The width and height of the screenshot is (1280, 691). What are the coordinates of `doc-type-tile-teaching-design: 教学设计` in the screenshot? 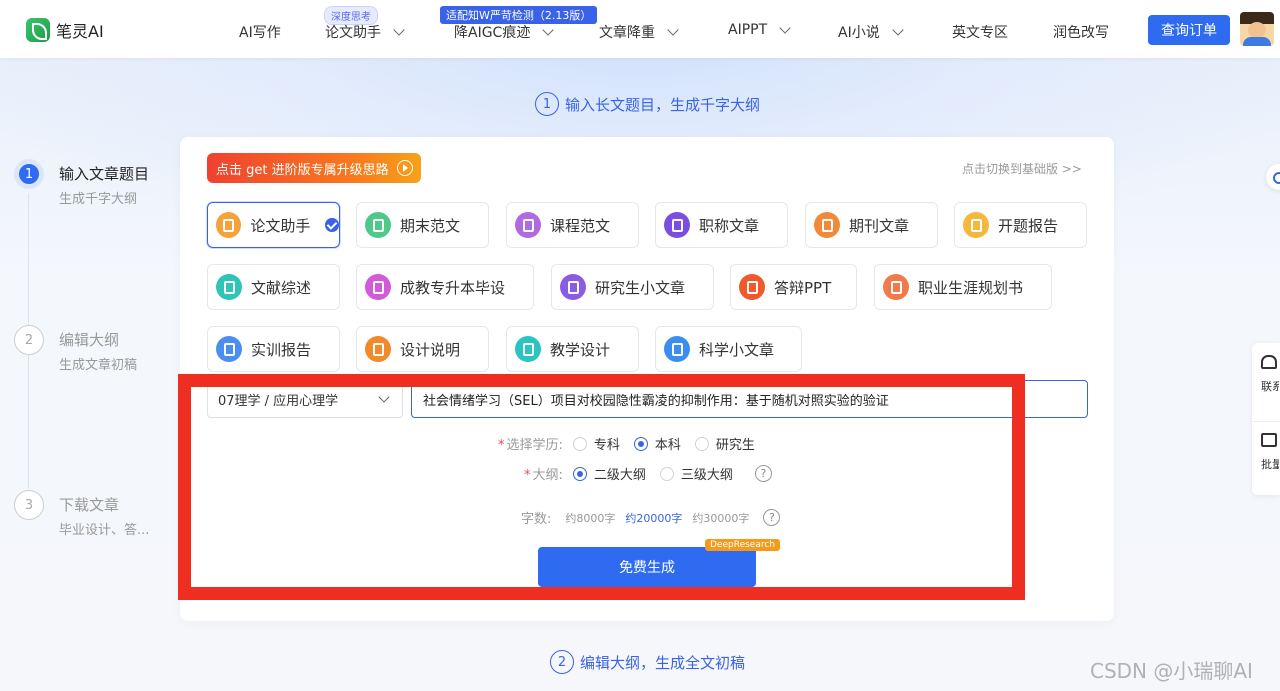 It's located at (572, 349).